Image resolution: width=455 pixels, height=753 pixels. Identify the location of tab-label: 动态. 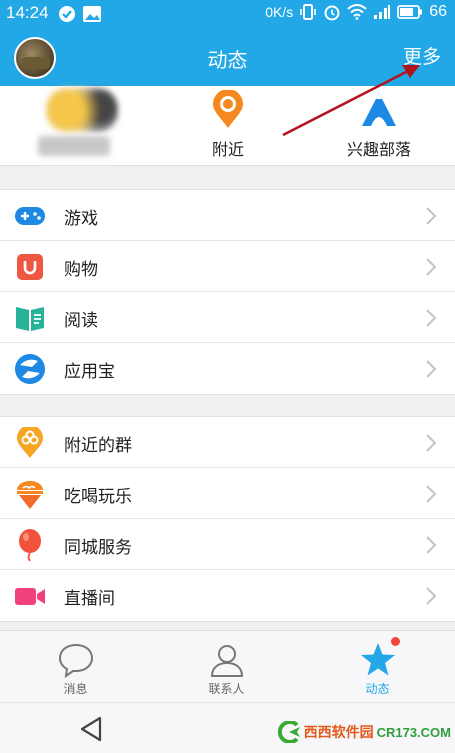
(377, 689).